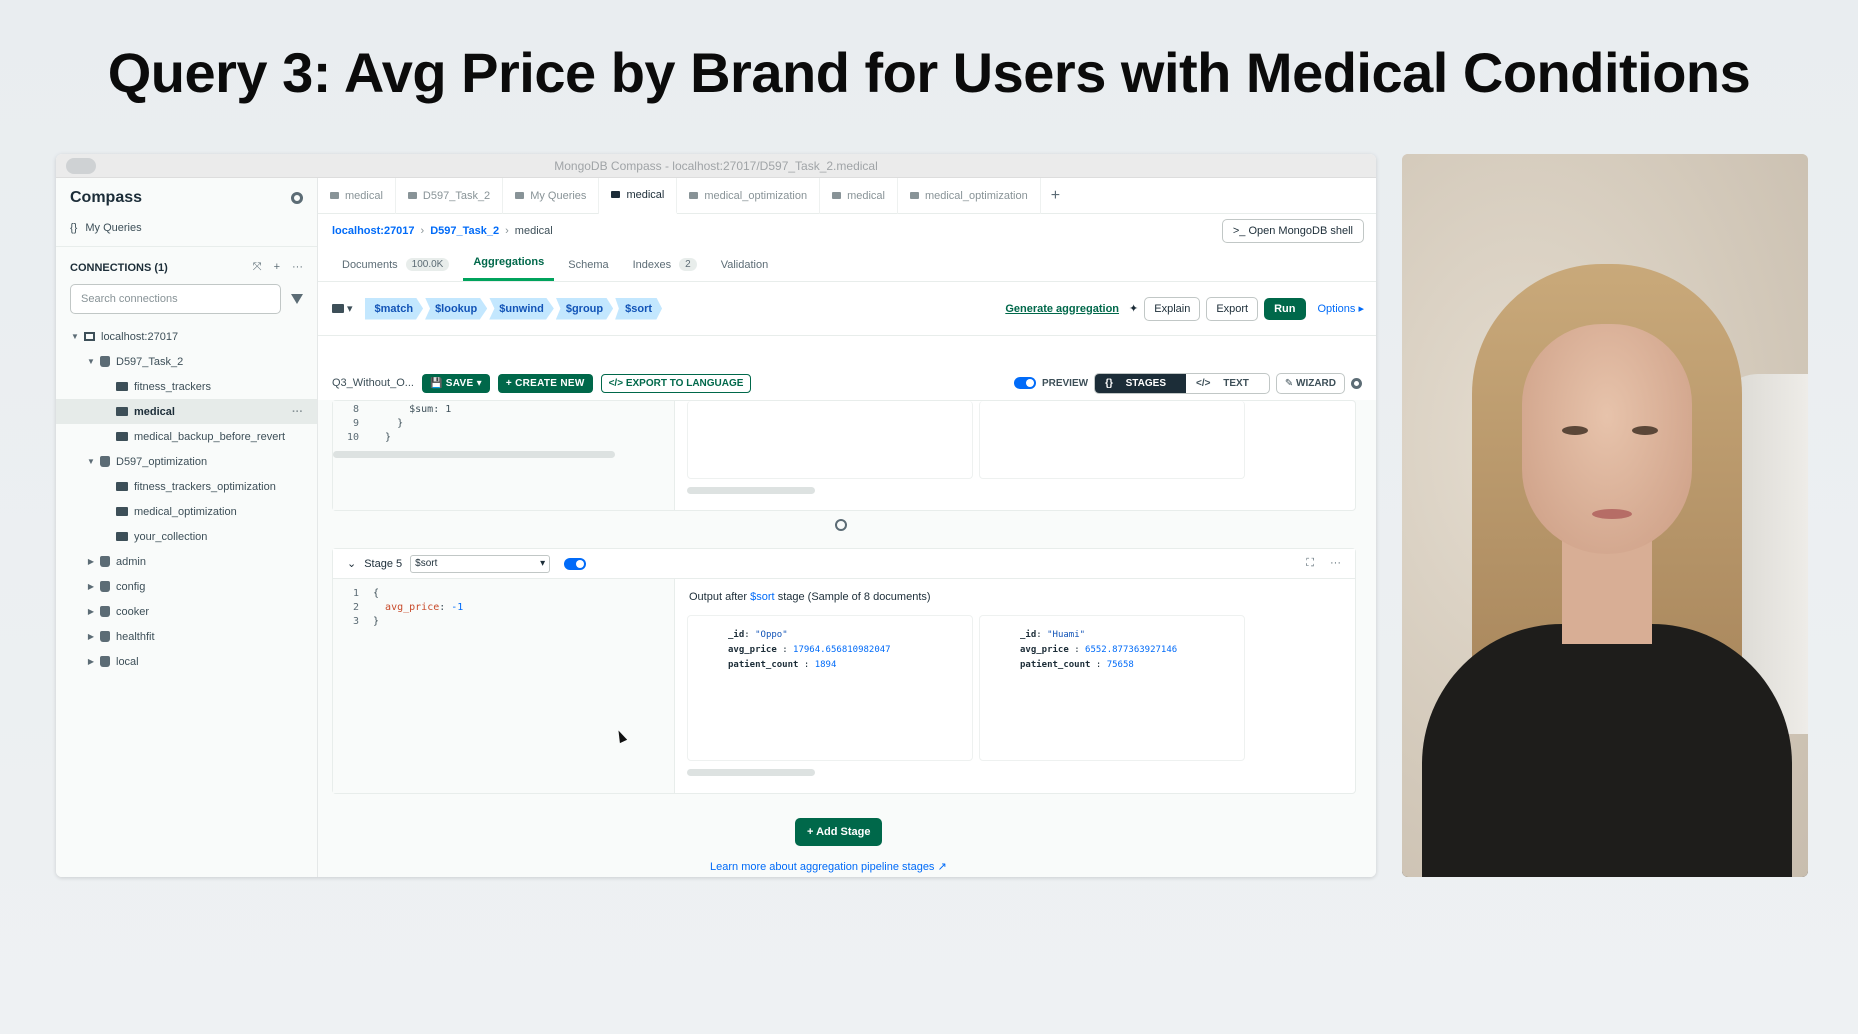 This screenshot has height=1034, width=1858. I want to click on expand-icon: ⛶, so click(1310, 563).